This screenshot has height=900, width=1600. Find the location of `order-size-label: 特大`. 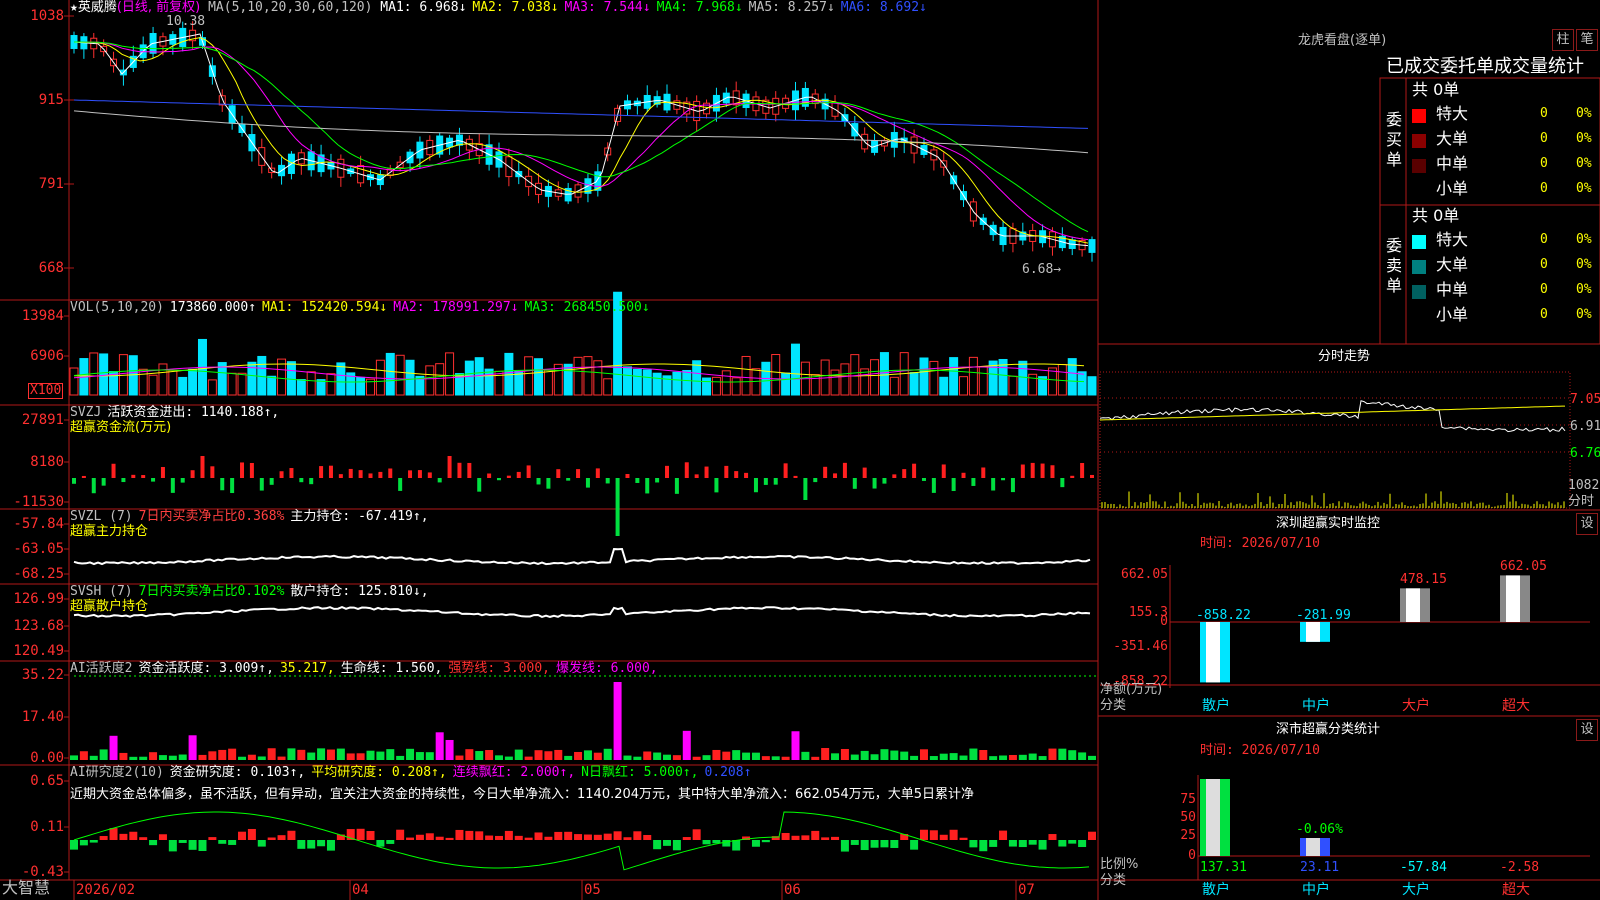

order-size-label: 特大 is located at coordinates (1452, 239).